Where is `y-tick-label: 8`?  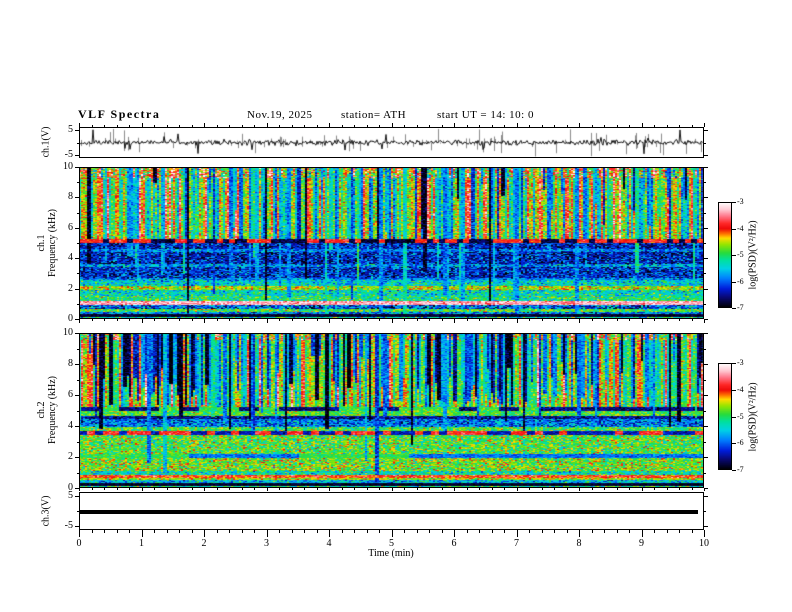 y-tick-label: 8 is located at coordinates (70, 363).